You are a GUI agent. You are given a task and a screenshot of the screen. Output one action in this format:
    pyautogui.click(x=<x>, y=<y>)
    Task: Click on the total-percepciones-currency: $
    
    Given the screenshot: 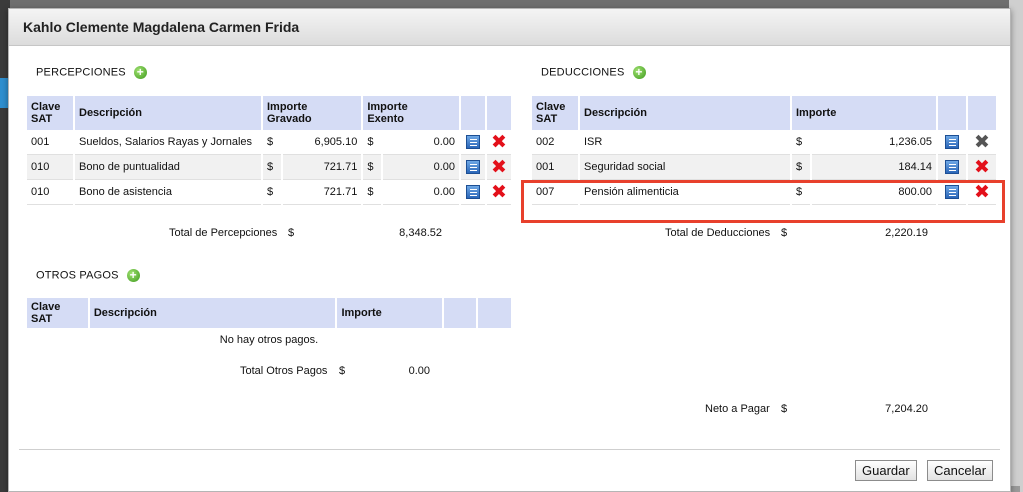 What is the action you would take?
    pyautogui.click(x=291, y=233)
    